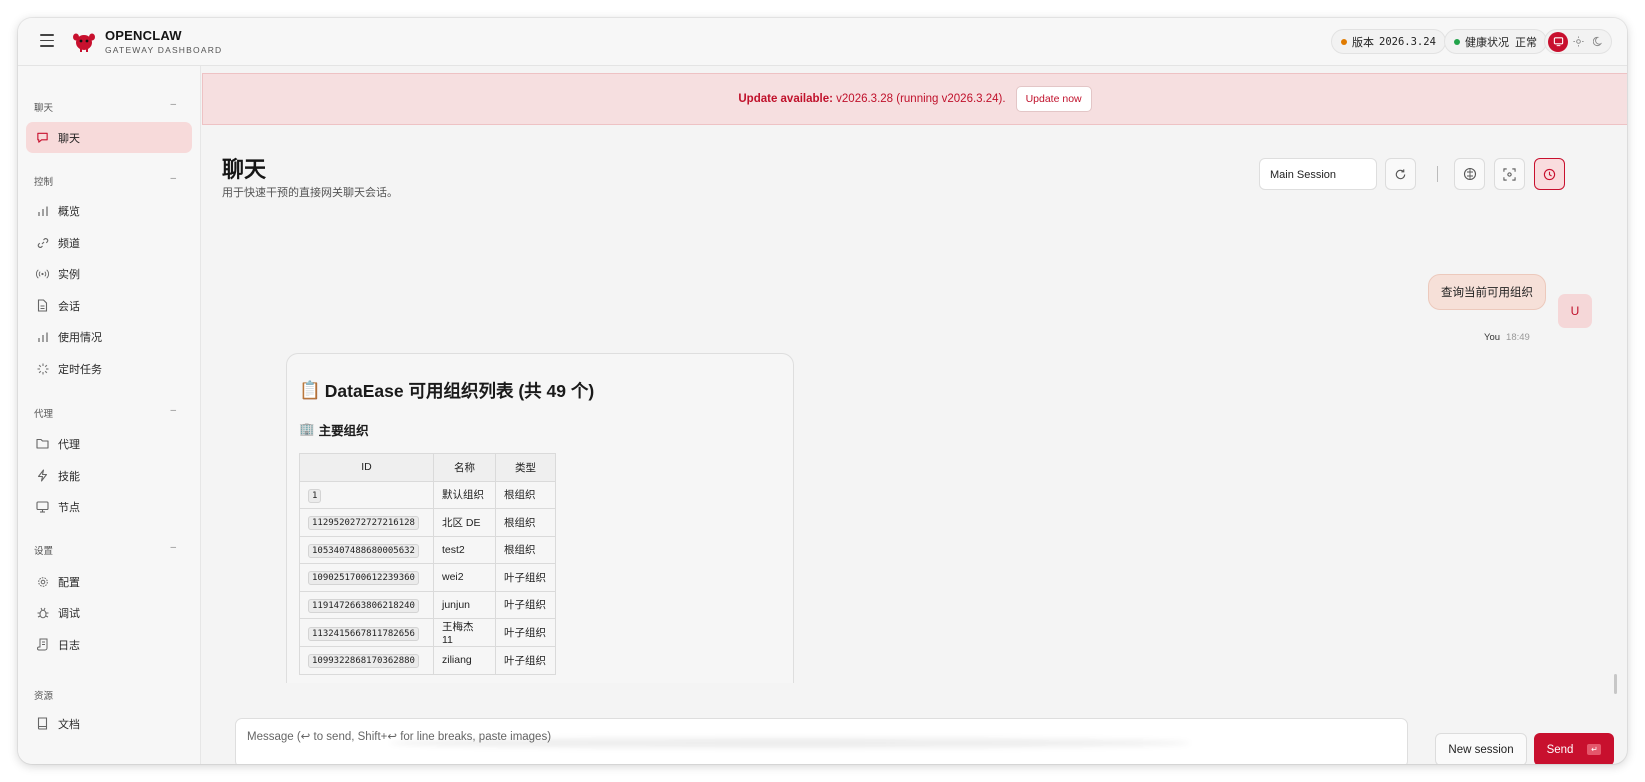 The image size is (1645, 782). Describe the element at coordinates (69, 645) in the screenshot. I see `sidebar-item-label: 日志` at that location.